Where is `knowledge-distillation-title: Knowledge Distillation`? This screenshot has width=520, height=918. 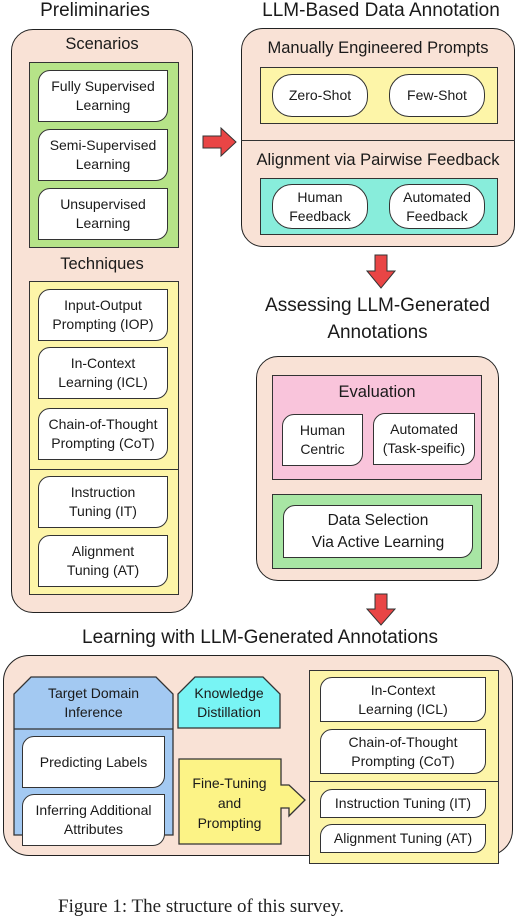
knowledge-distillation-title: Knowledge Distillation is located at coordinates (229, 702).